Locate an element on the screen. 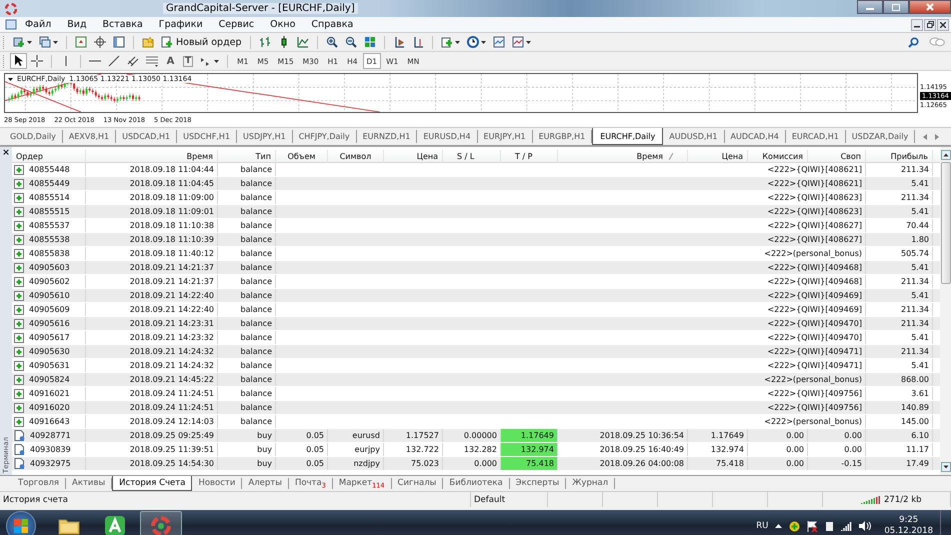  scrollbar is located at coordinates (945, 311).